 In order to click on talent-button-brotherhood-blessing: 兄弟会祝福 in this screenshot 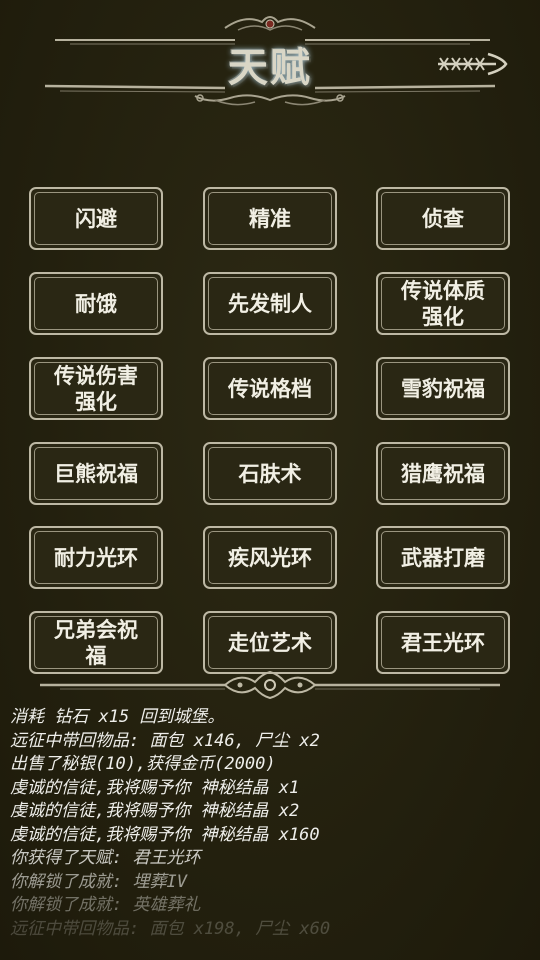, I will do `click(96, 642)`.